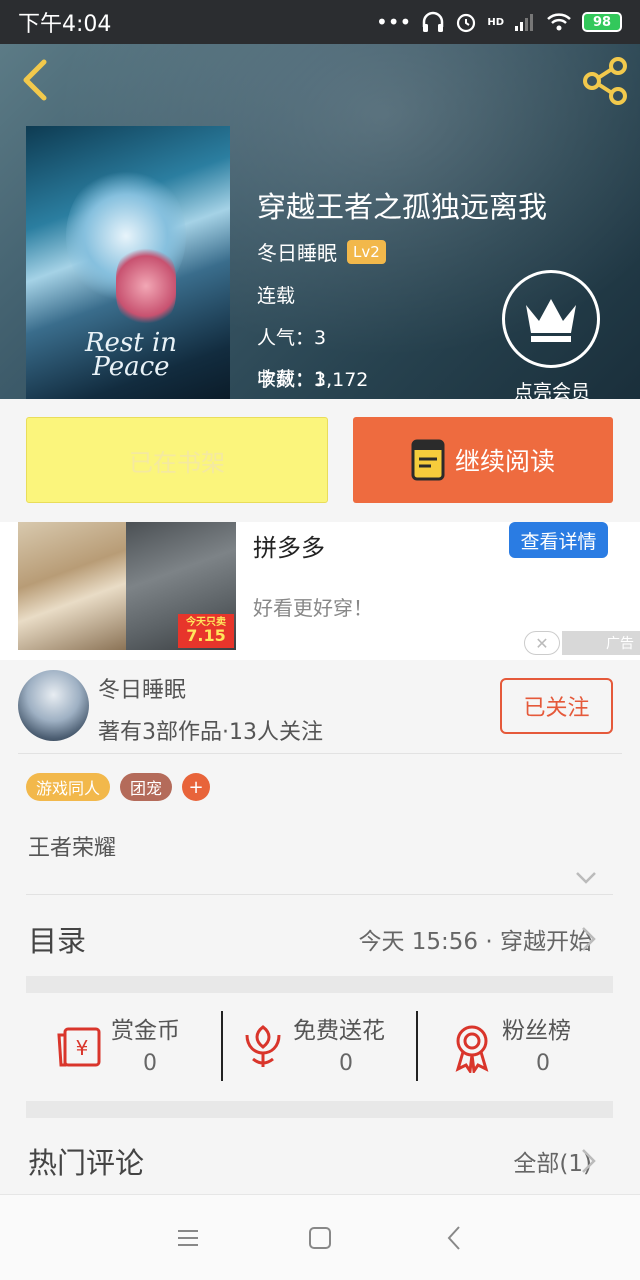 The width and height of the screenshot is (640, 1280). Describe the element at coordinates (142, 688) in the screenshot. I see `author-name: 冬日睡眠` at that location.